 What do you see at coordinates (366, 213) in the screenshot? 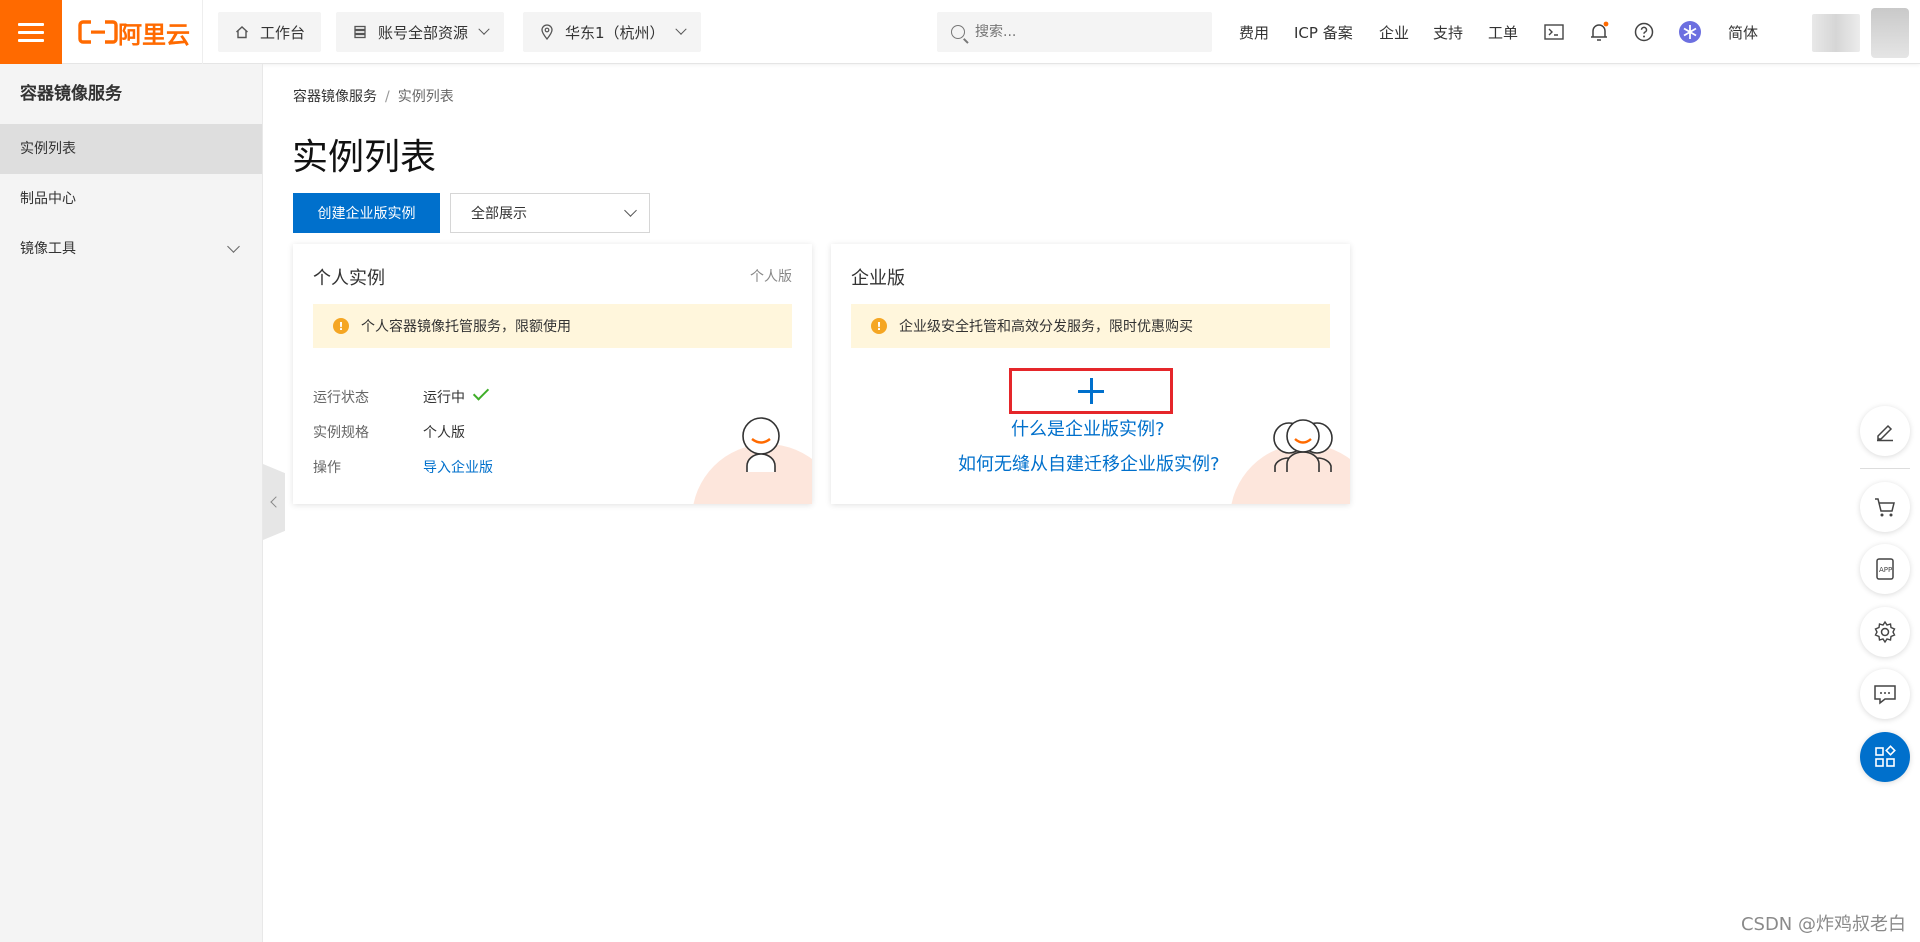
I see `create-enterprise-instance-button: 创建企业版实例` at bounding box center [366, 213].